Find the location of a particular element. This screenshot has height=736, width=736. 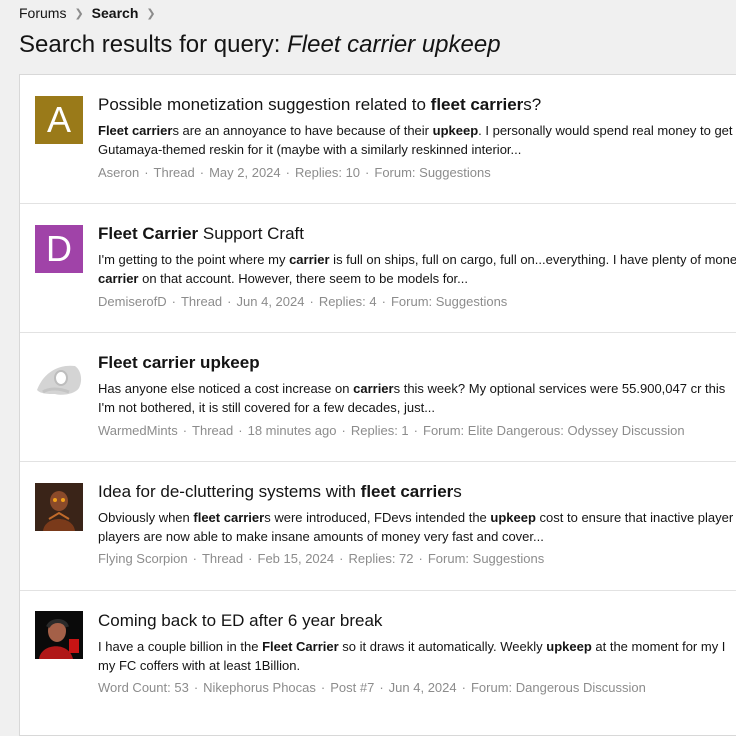

meta-item: Flying Scorpion is located at coordinates (143, 558).